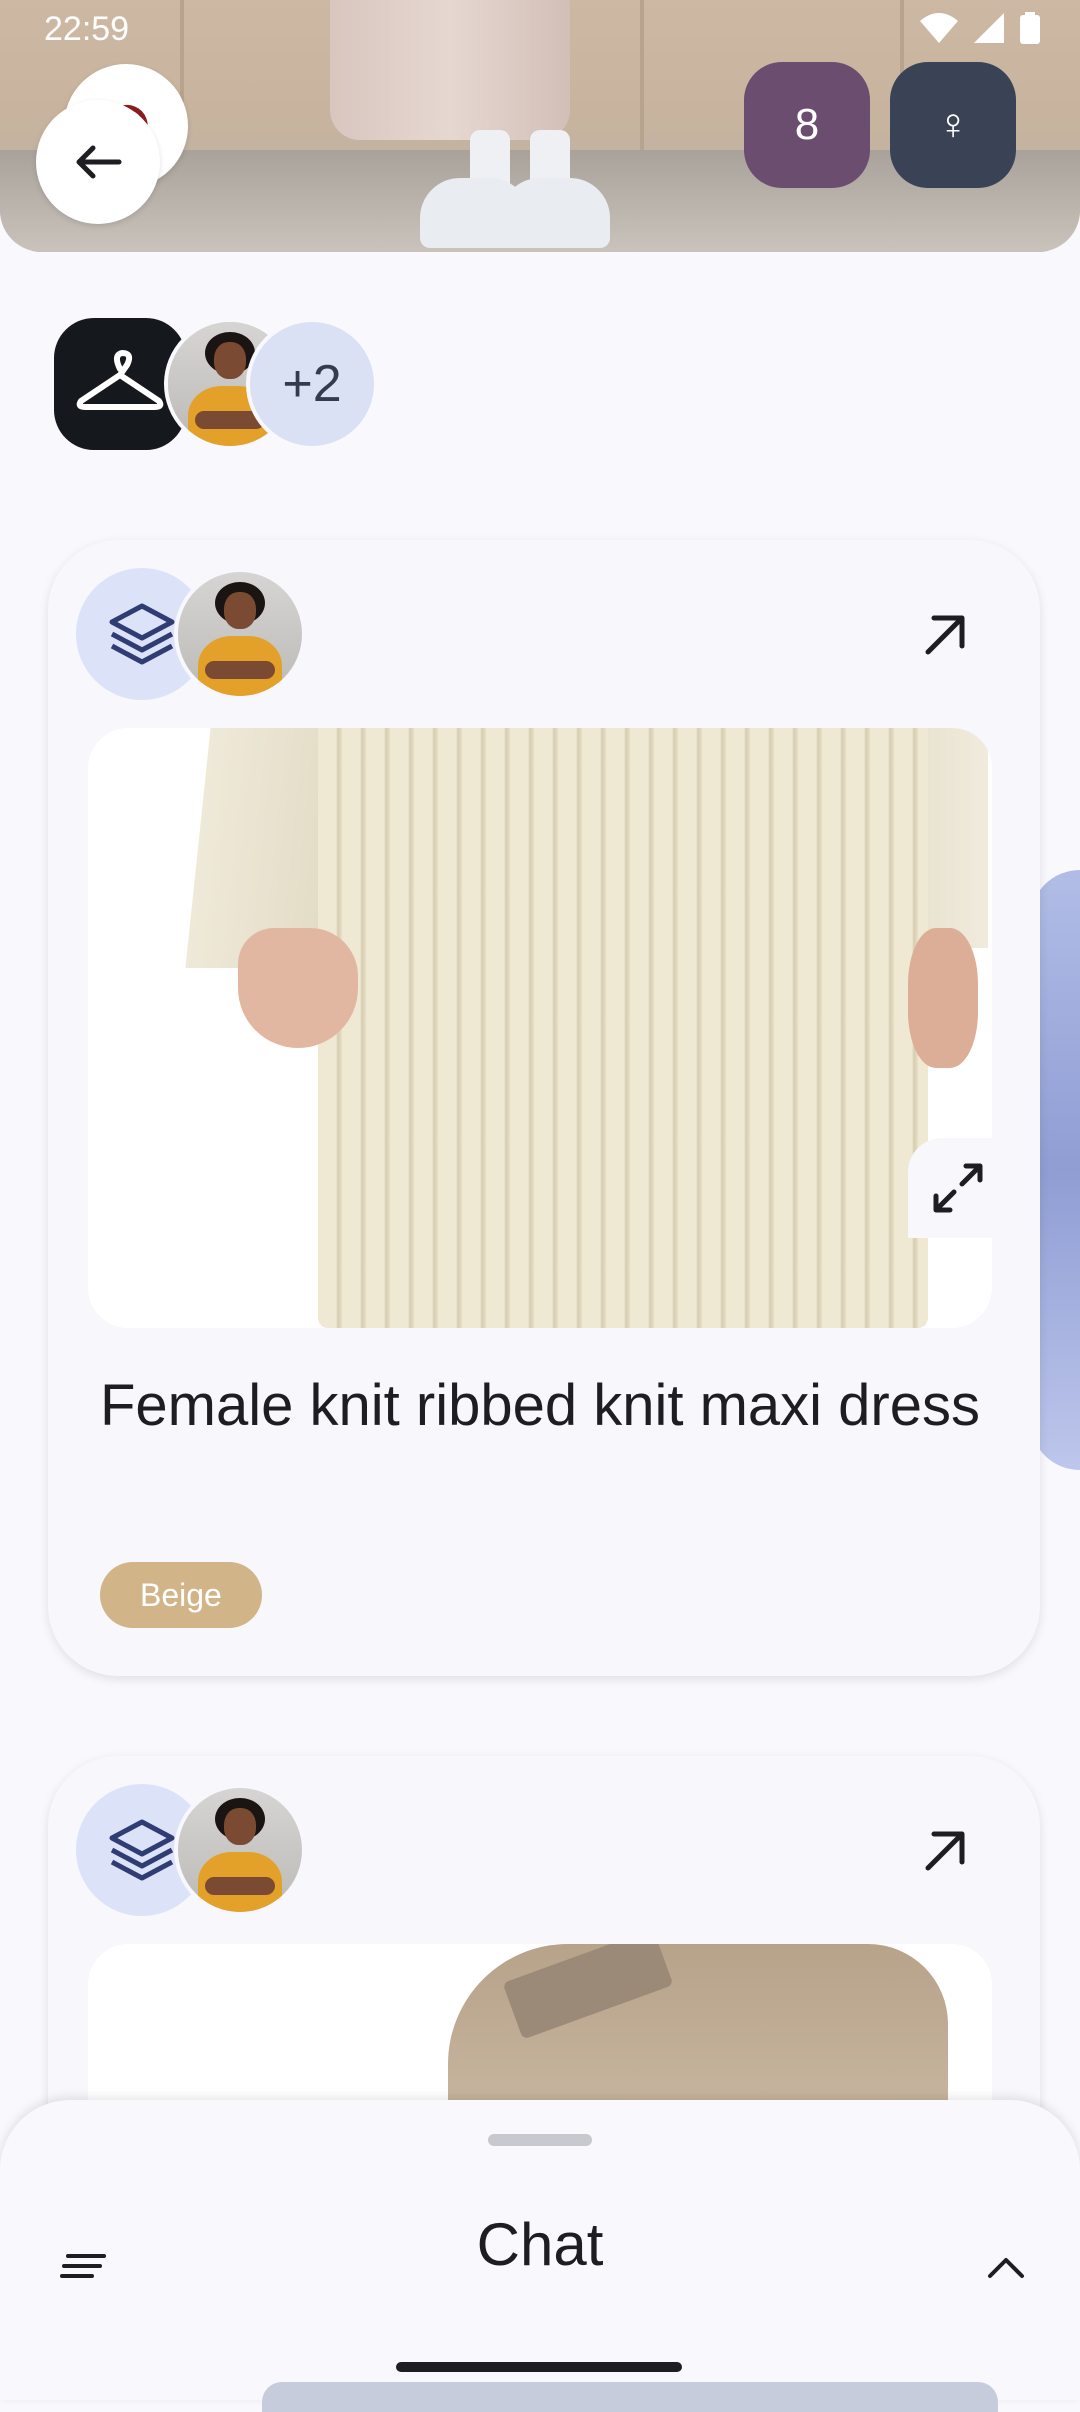  What do you see at coordinates (540, 1405) in the screenshot?
I see `product-title: Female knit ribbed knit maxi dress` at bounding box center [540, 1405].